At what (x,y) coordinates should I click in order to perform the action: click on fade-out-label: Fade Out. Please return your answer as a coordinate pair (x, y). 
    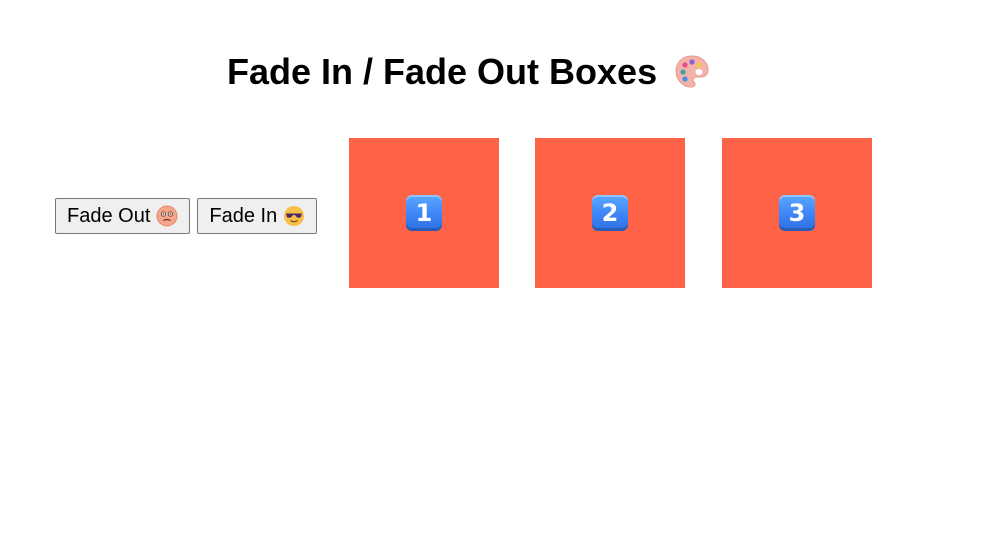
    Looking at the image, I should click on (109, 215).